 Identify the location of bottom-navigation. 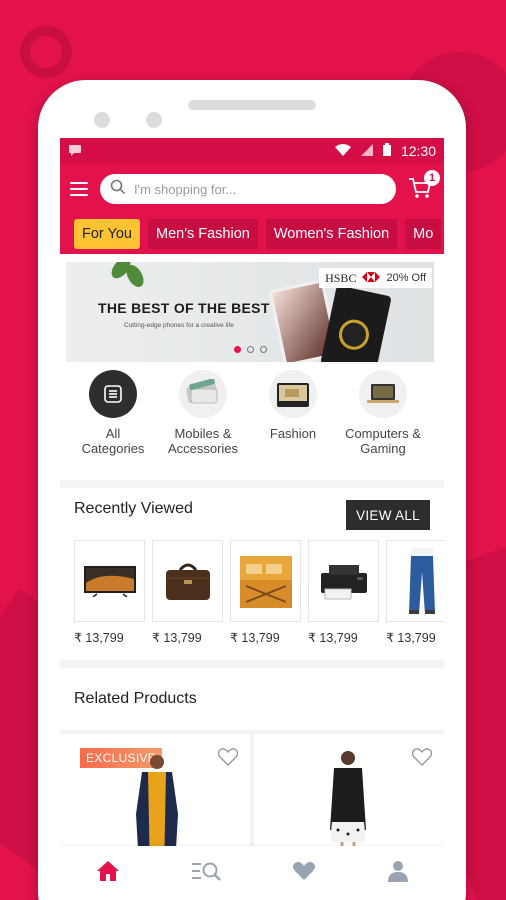
(252, 873).